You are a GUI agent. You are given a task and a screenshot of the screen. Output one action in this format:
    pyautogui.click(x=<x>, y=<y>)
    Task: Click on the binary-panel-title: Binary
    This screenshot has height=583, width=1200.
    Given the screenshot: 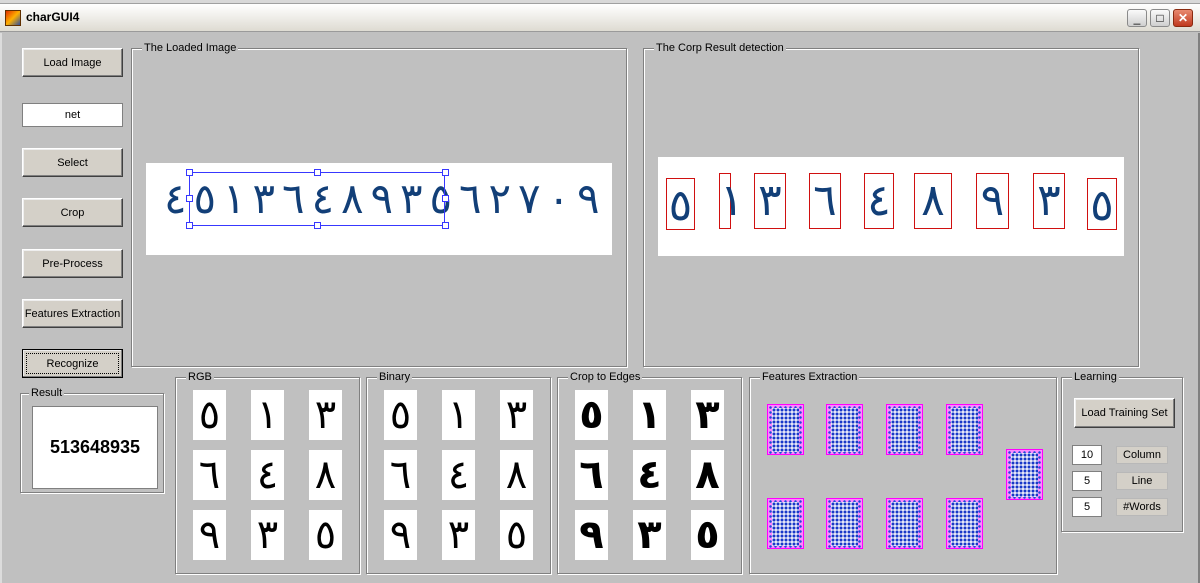 What is the action you would take?
    pyautogui.click(x=395, y=377)
    